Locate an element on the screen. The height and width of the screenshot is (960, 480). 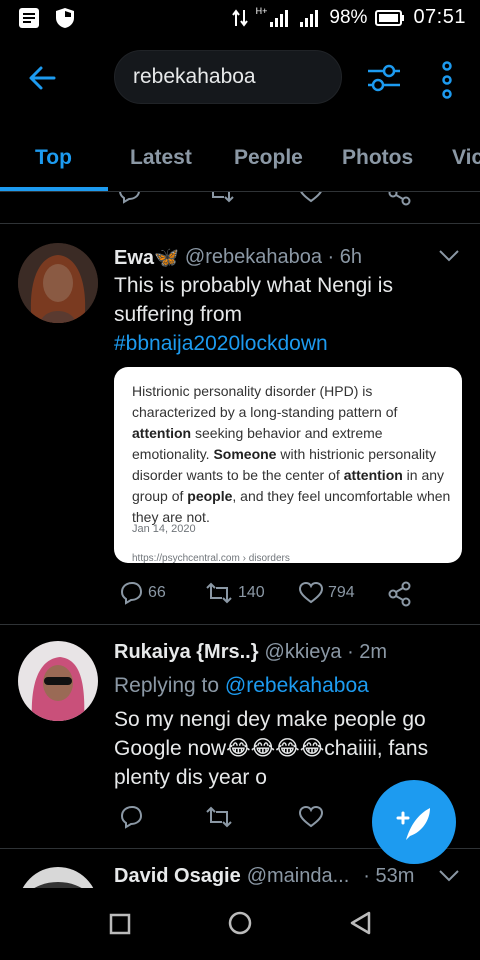
reply-button: 66 is located at coordinates (142, 593).